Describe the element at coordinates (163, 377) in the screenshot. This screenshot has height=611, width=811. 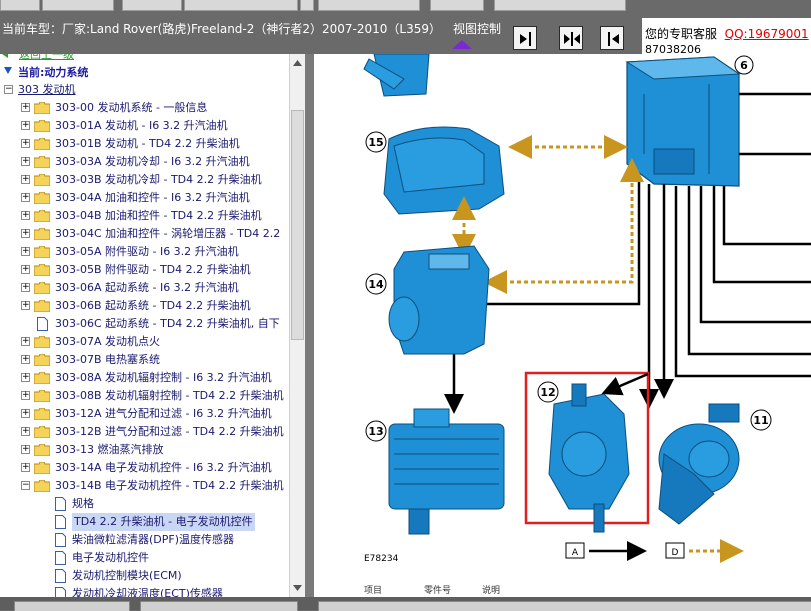
I see `tree-item-label: 303-08A 发动机辐射控制 - I6 3.2 升汽油机` at that location.